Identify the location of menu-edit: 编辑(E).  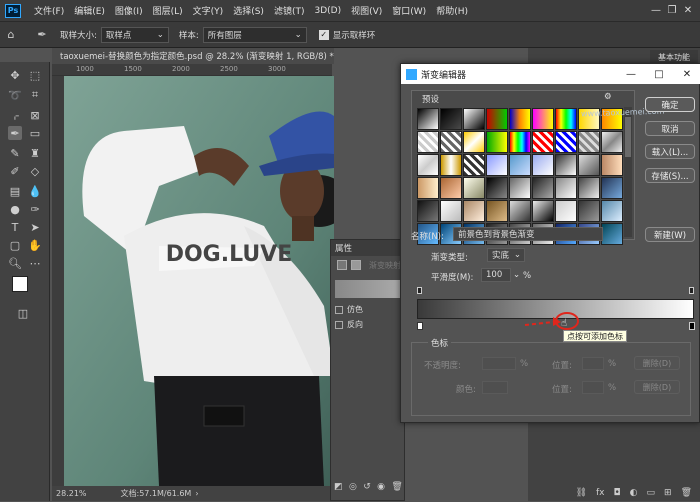
(89, 10).